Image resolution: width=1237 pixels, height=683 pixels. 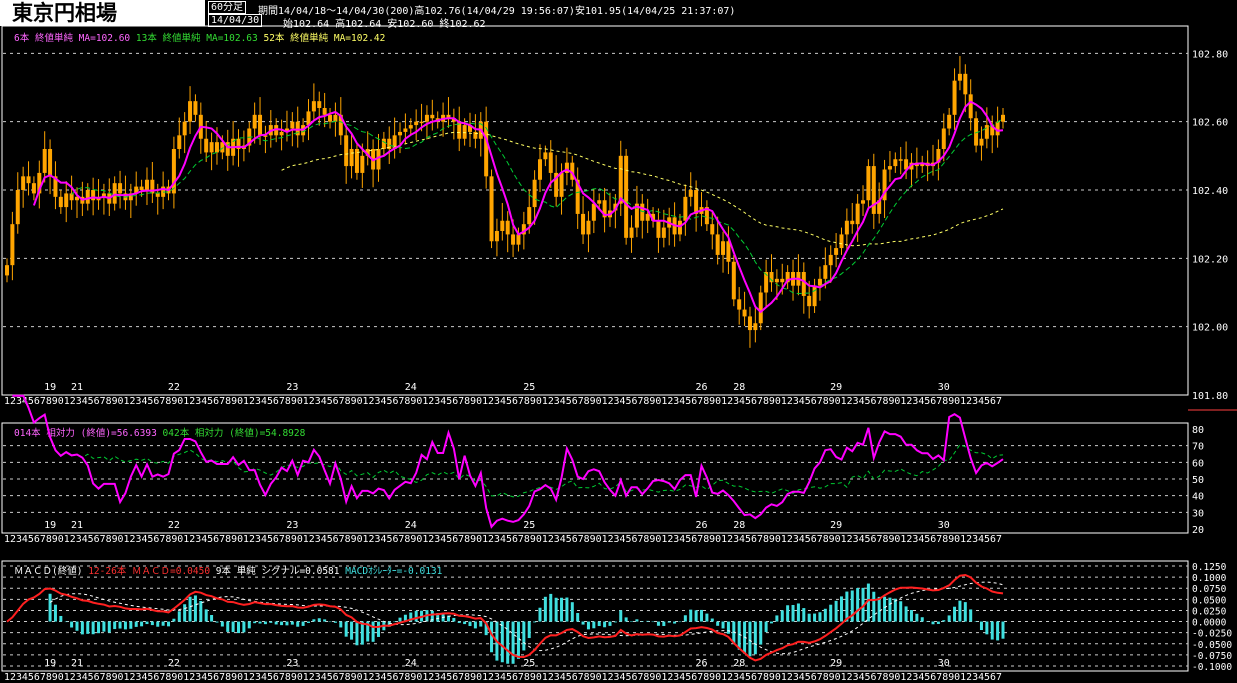 What do you see at coordinates (50, 663) in the screenshot?
I see `day-label: 19` at bounding box center [50, 663].